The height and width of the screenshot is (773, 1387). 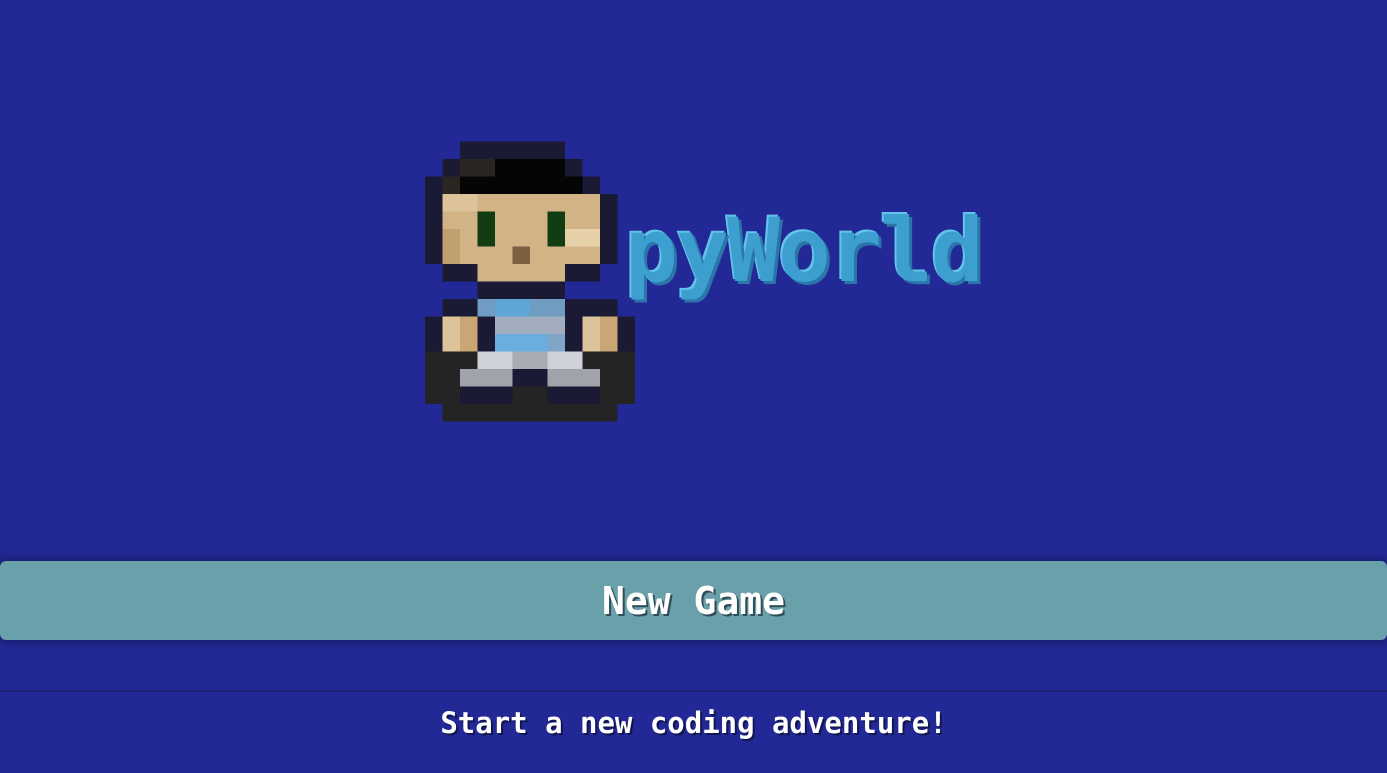 I want to click on new-game-button: New Game, so click(x=693, y=600).